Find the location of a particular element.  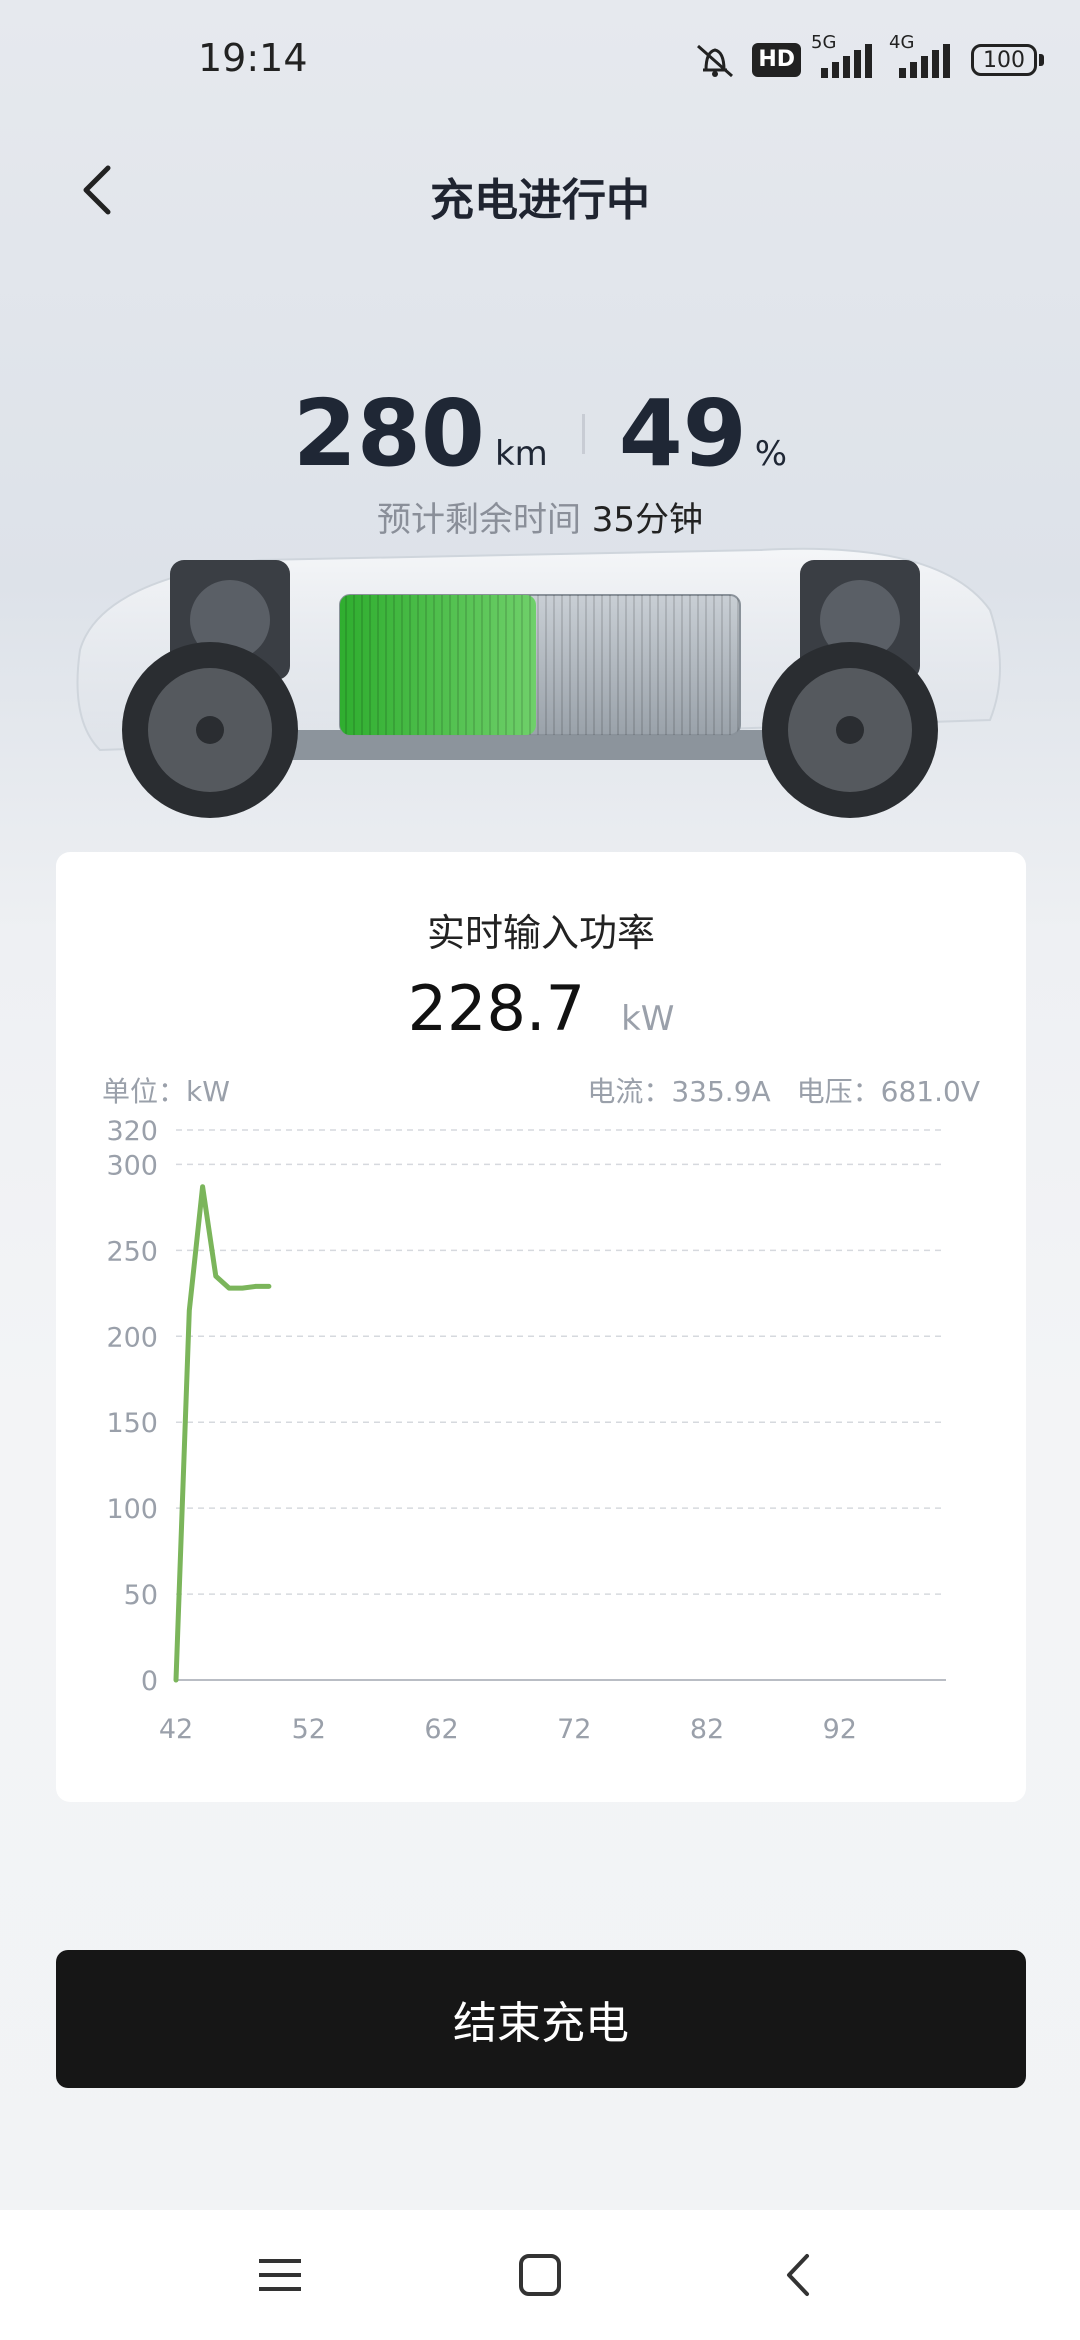

menu-icon is located at coordinates (280, 2275).